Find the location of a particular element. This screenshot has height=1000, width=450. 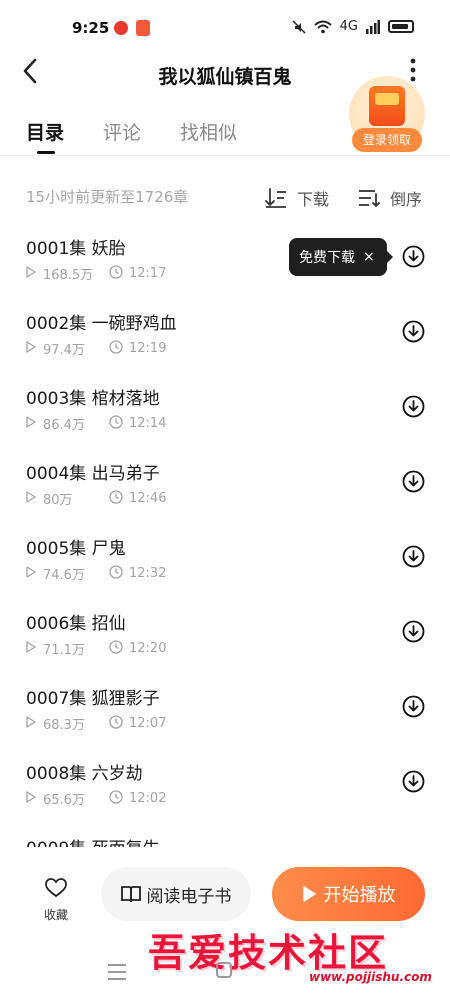

status-time: 9:25 is located at coordinates (91, 28).